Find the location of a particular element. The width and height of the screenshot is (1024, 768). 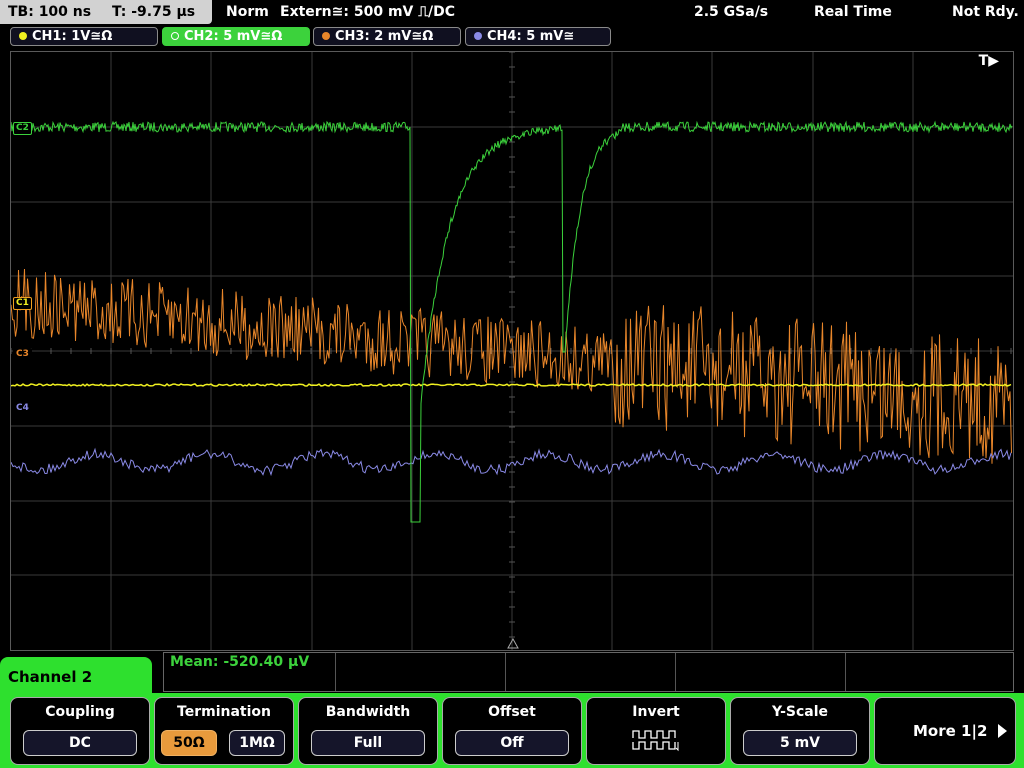

offset-value: Off is located at coordinates (512, 743).